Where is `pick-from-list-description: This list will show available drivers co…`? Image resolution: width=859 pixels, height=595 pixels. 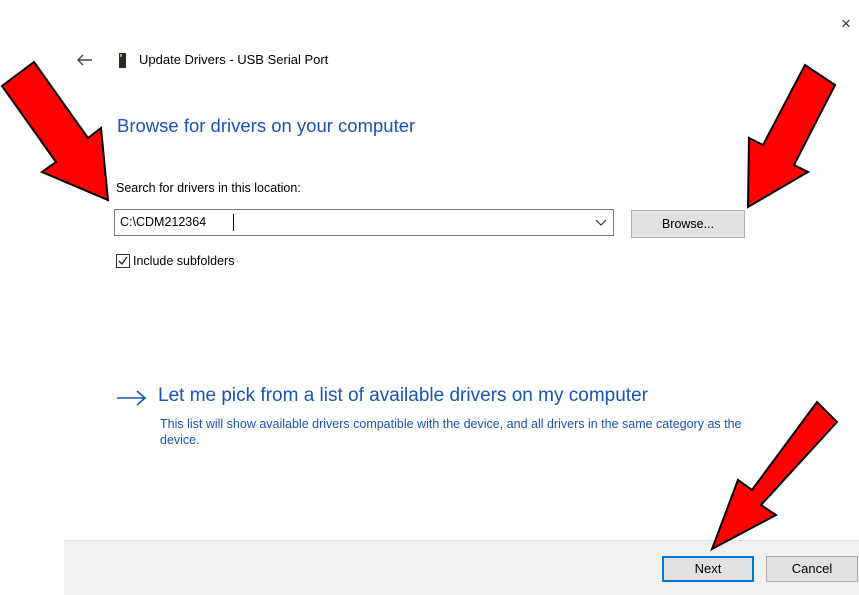 pick-from-list-description: This list will show available drivers co… is located at coordinates (451, 432).